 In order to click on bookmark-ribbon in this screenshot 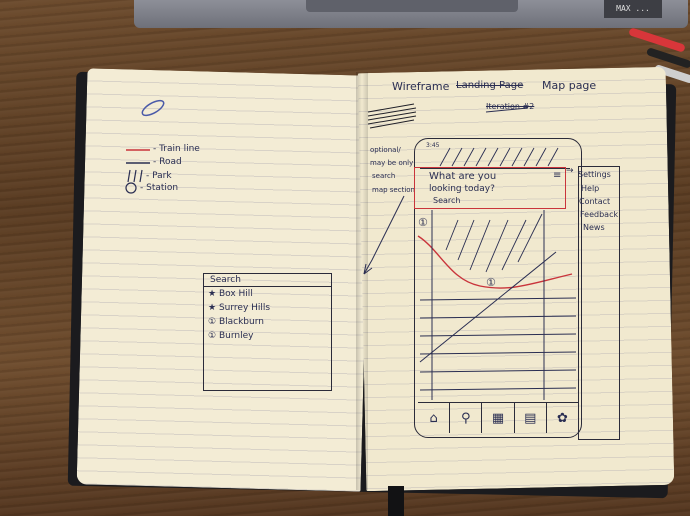, I will do `click(396, 501)`.